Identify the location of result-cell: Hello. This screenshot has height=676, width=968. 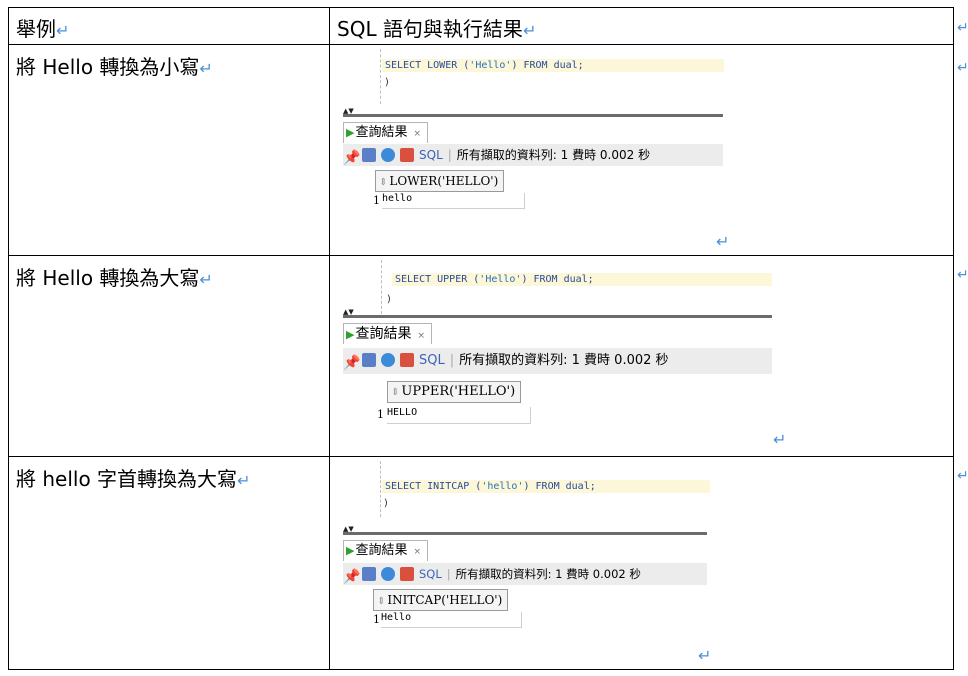
(451, 620).